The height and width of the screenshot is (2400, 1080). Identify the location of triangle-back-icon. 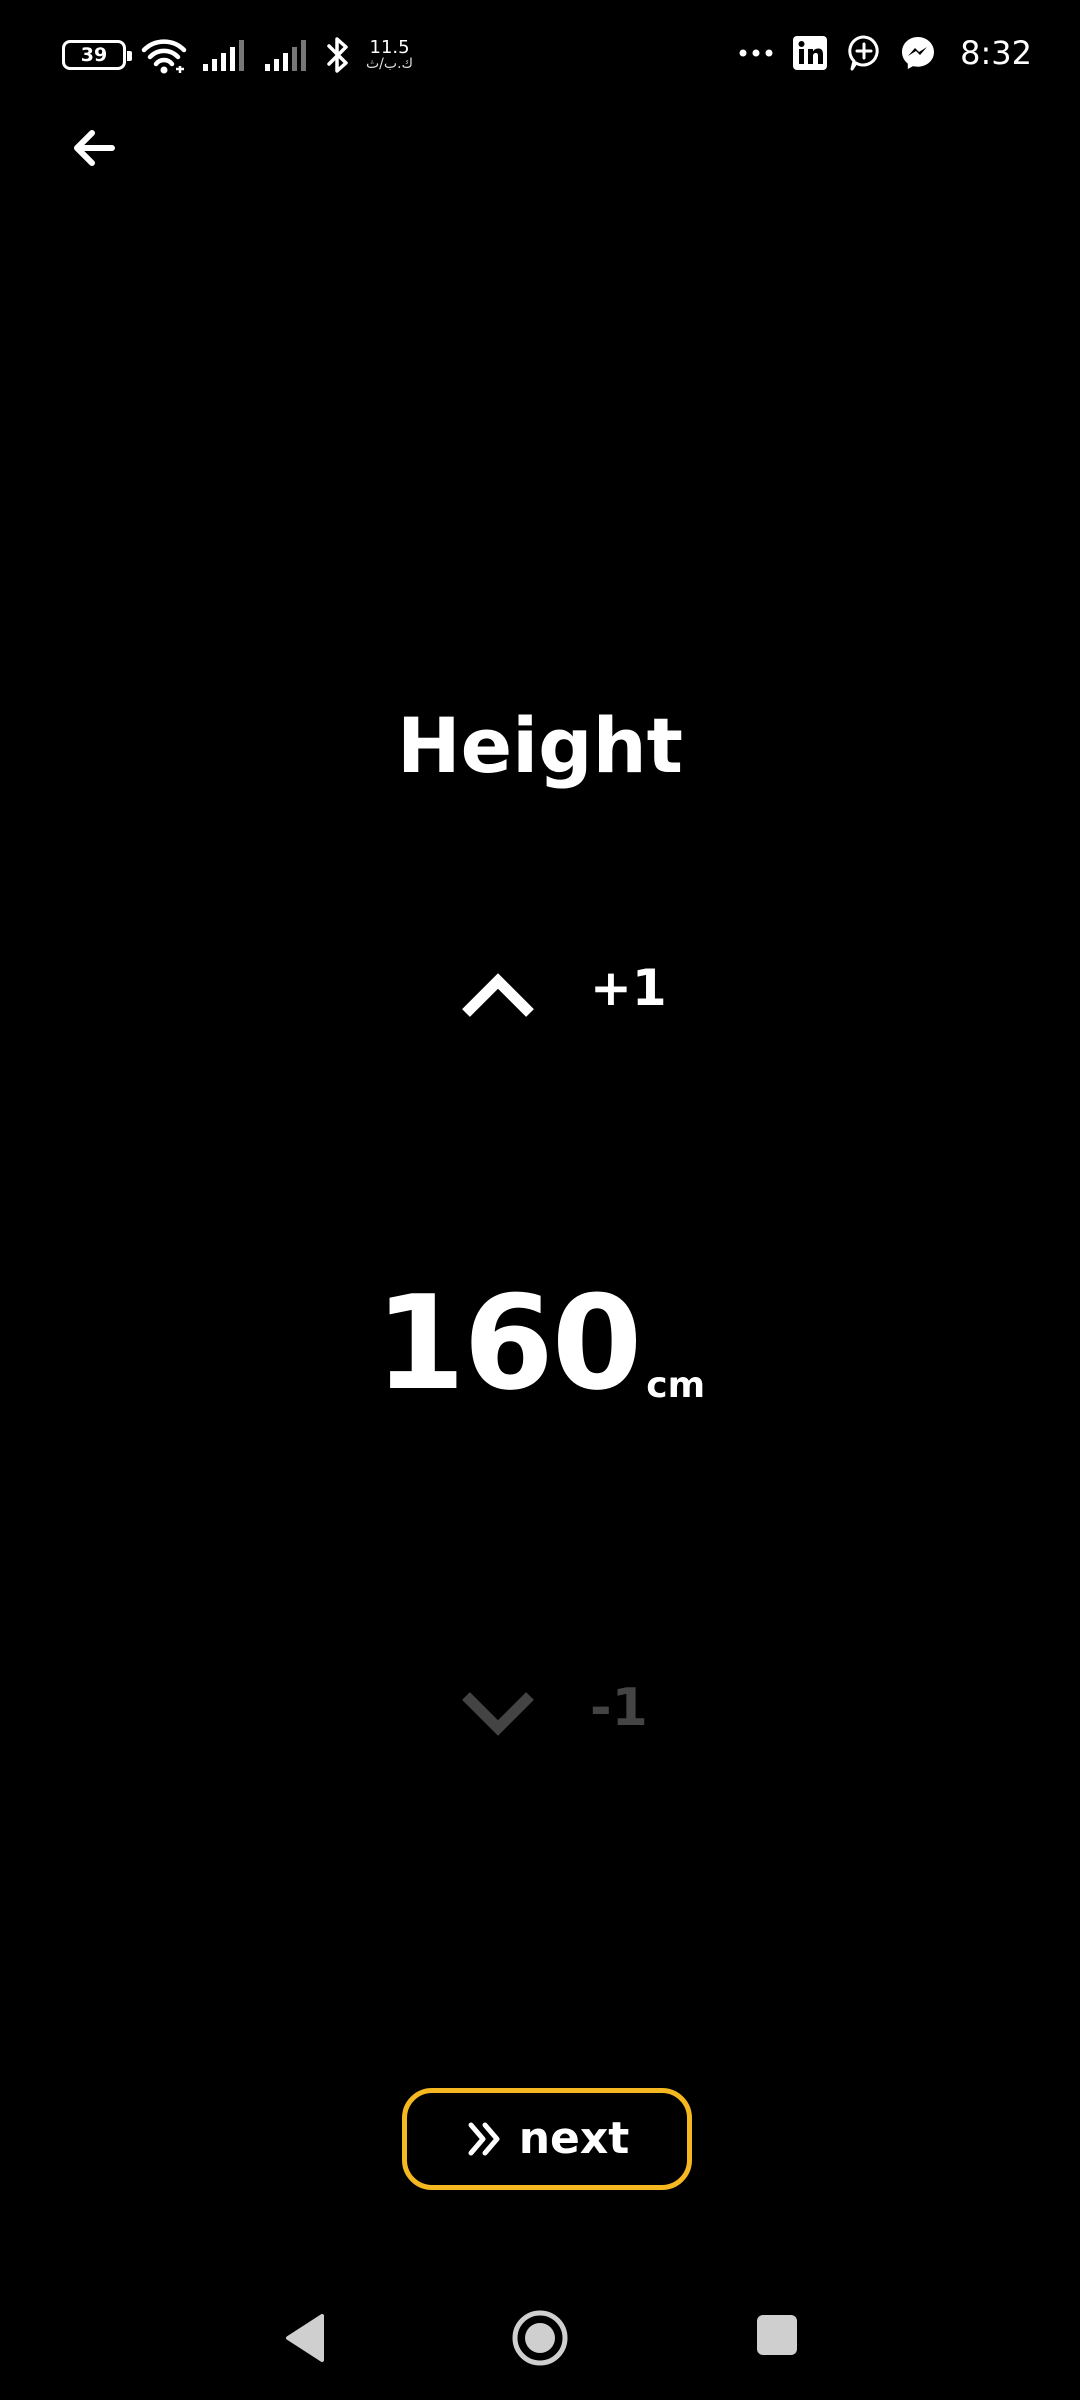
(305, 2338).